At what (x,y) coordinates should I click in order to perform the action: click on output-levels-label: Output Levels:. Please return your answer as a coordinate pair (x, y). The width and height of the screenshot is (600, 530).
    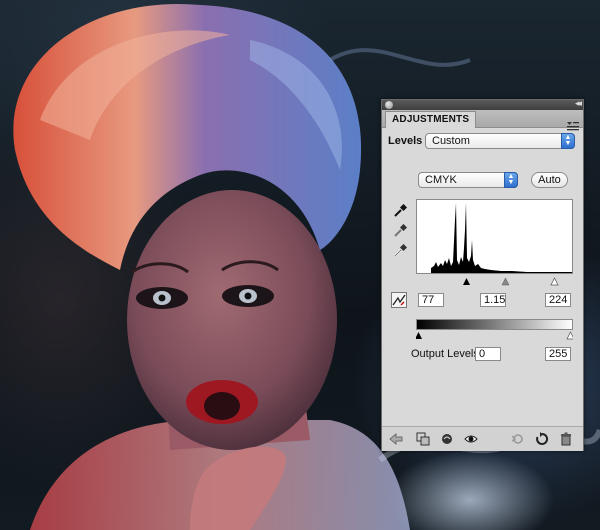
    Looking at the image, I should click on (446, 354).